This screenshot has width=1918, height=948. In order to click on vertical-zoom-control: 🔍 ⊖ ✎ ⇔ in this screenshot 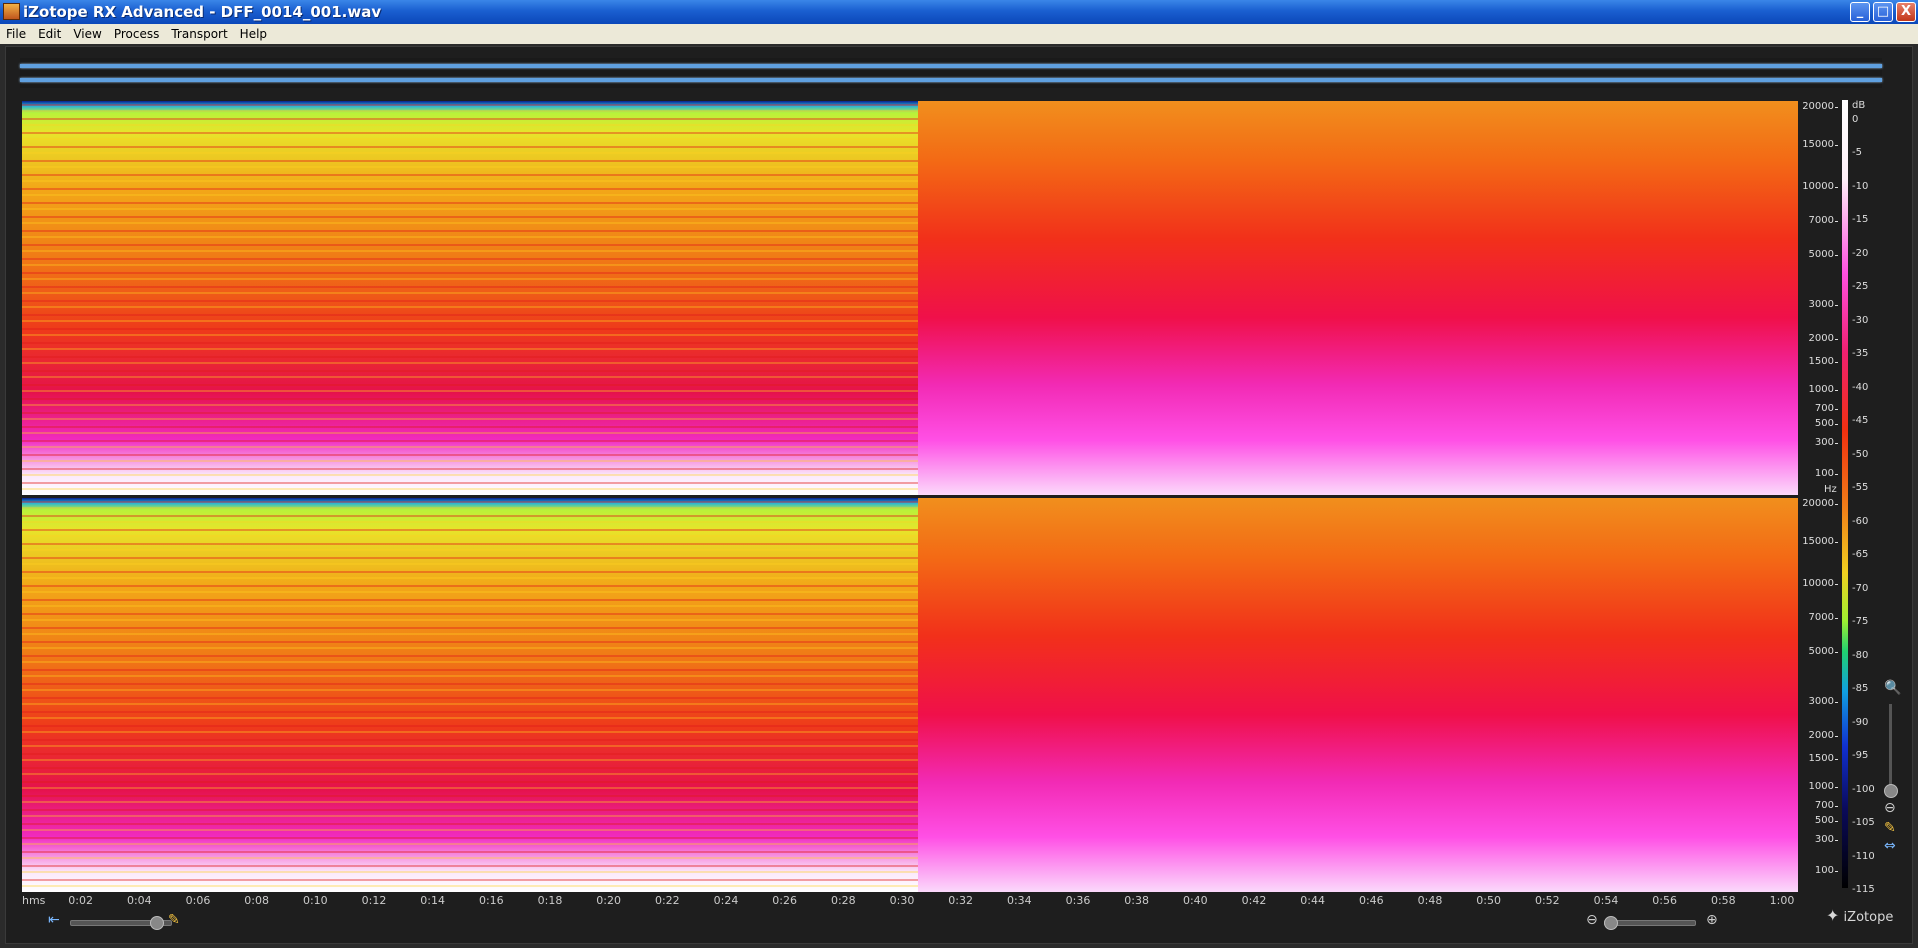, I will do `click(1892, 770)`.